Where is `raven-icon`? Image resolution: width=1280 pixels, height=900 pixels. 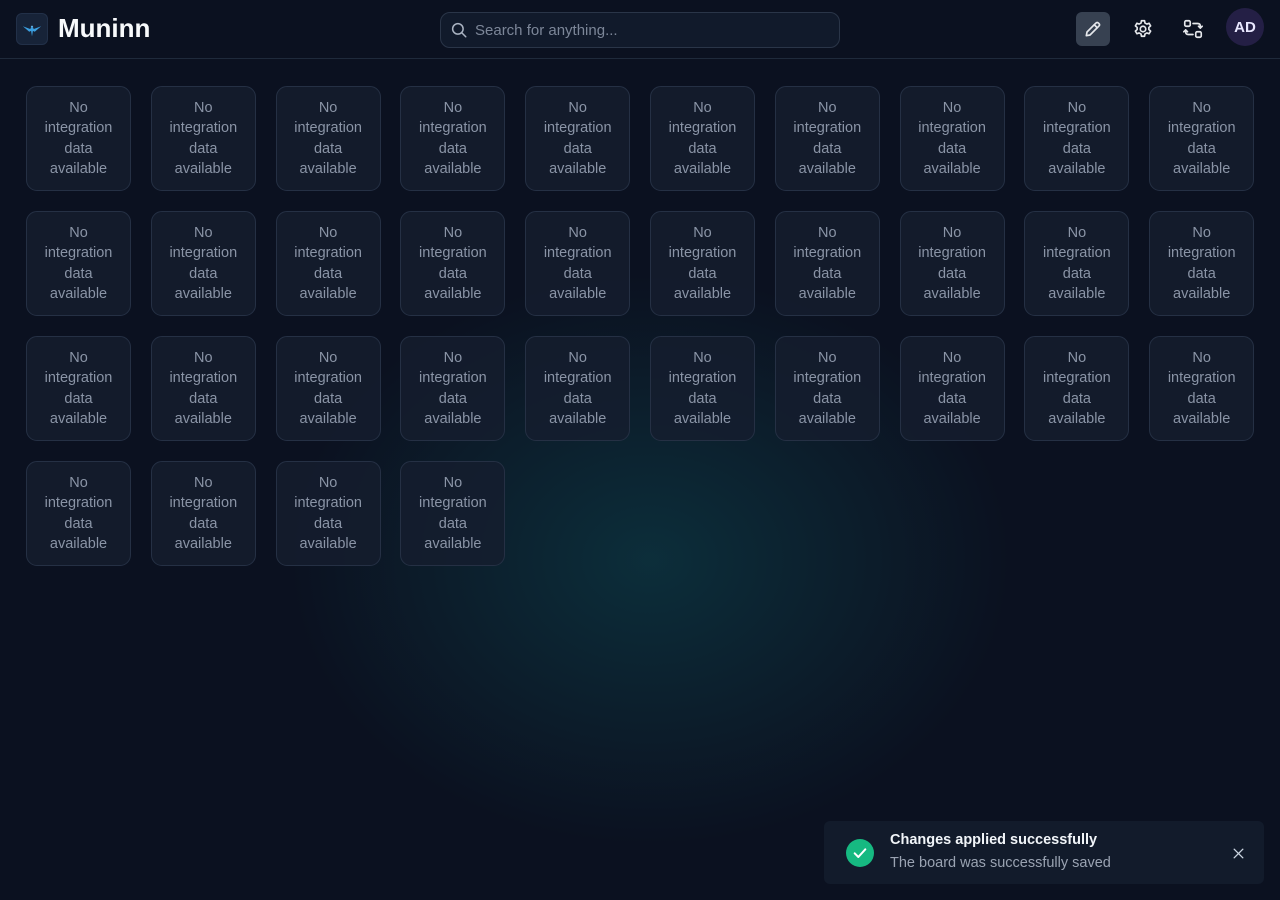 raven-icon is located at coordinates (32, 31).